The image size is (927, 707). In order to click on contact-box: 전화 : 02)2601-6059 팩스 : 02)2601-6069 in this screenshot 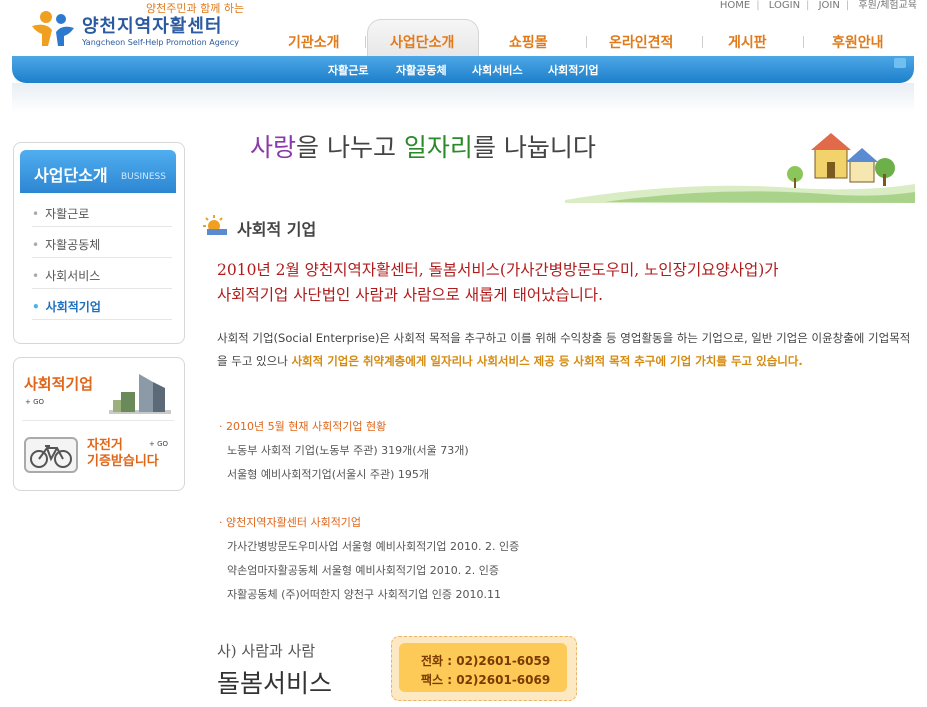, I will do `click(484, 668)`.